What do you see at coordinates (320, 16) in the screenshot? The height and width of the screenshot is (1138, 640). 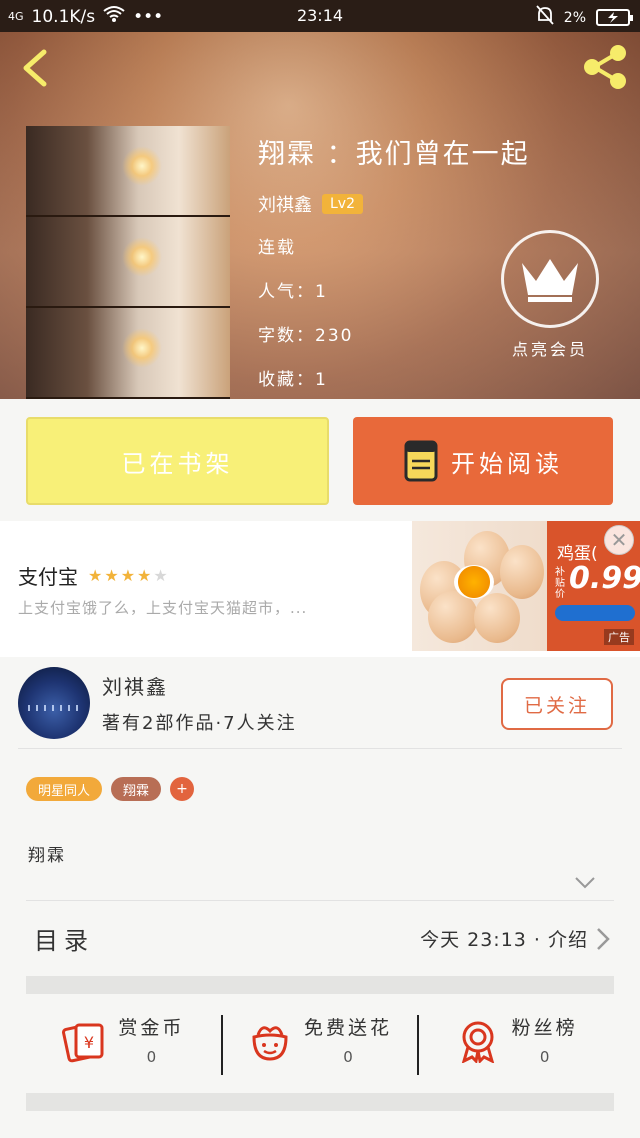 I see `status-bar: 4G 10.1K/s ••• 23:14 2%` at bounding box center [320, 16].